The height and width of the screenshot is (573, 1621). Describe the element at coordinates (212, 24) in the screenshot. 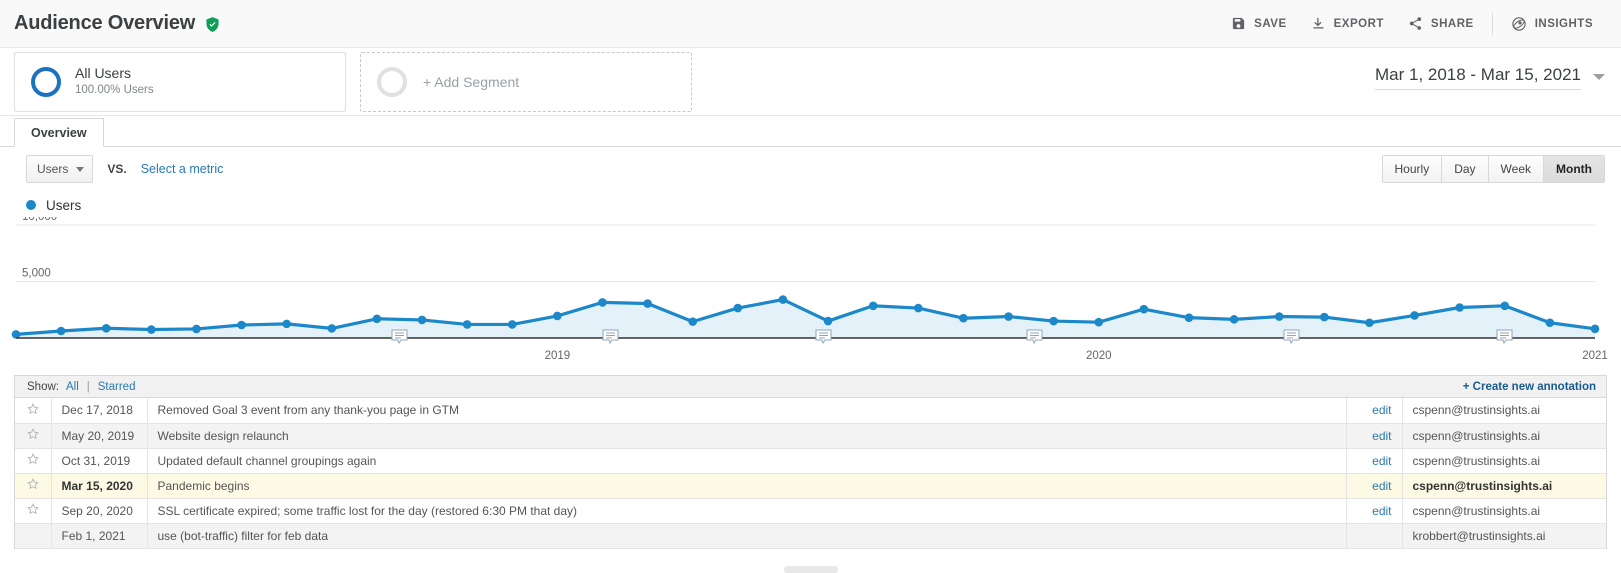

I see `verified-check-icon` at that location.